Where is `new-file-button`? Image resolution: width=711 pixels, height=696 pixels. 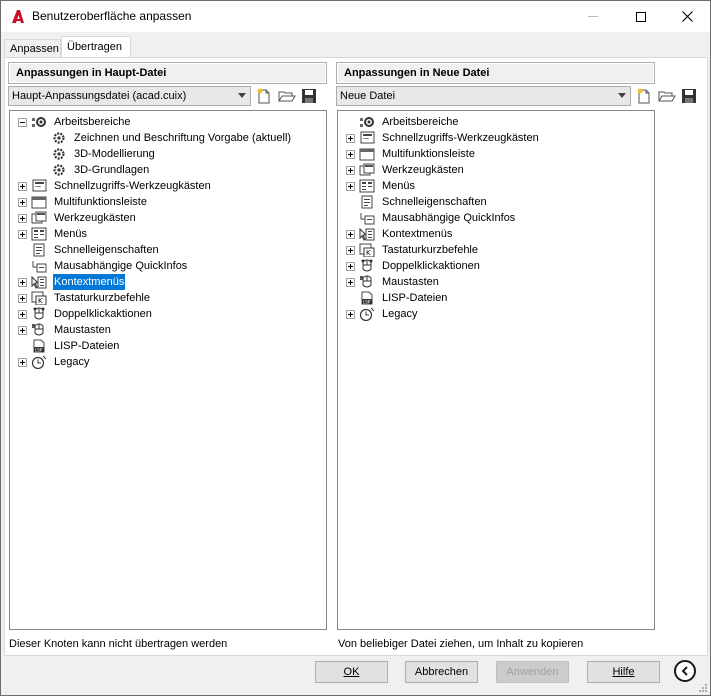 new-file-button is located at coordinates (265, 96).